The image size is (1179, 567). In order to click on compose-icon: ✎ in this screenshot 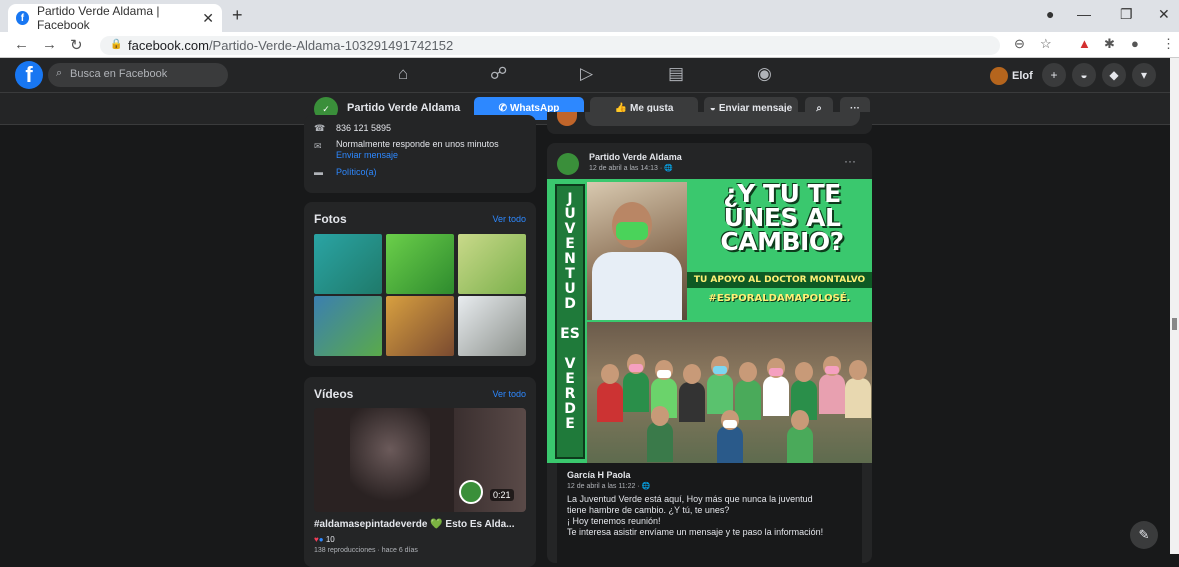, I will do `click(1144, 534)`.